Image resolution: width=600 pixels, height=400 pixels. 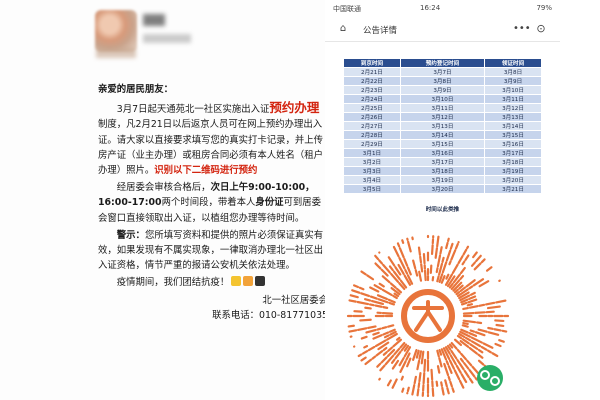 I want to click on table-cell: 3月18日, so click(x=513, y=162).